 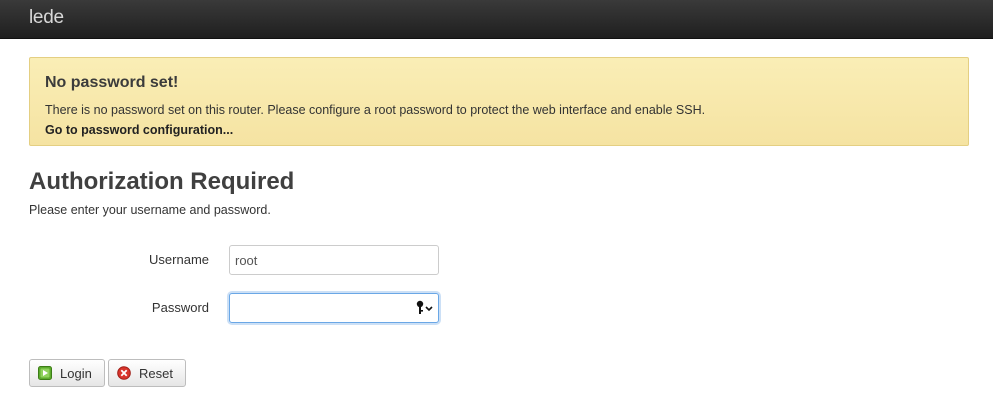 What do you see at coordinates (112, 82) in the screenshot?
I see `alert-title: No password set!` at bounding box center [112, 82].